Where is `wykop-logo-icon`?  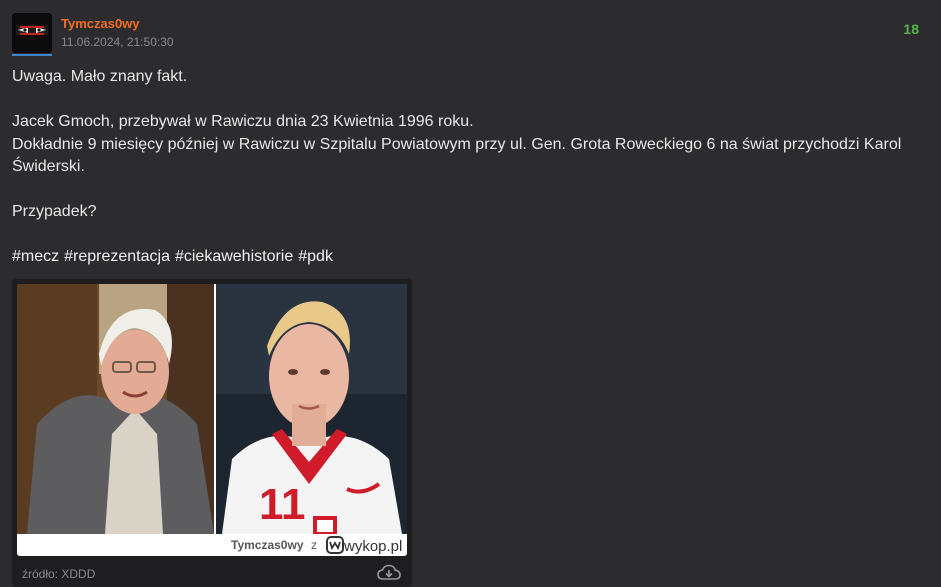
wykop-logo-icon is located at coordinates (335, 545).